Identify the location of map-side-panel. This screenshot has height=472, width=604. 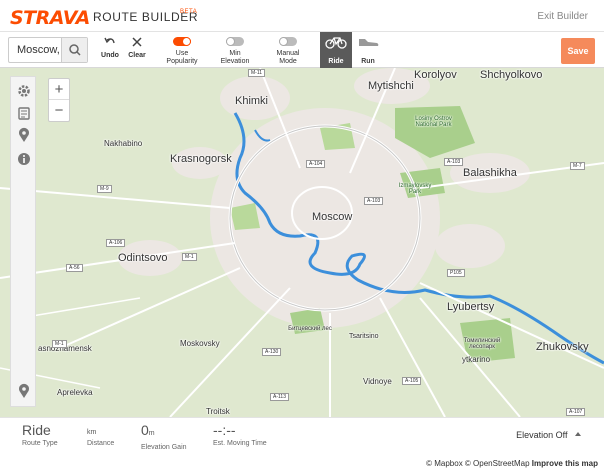
(23, 241).